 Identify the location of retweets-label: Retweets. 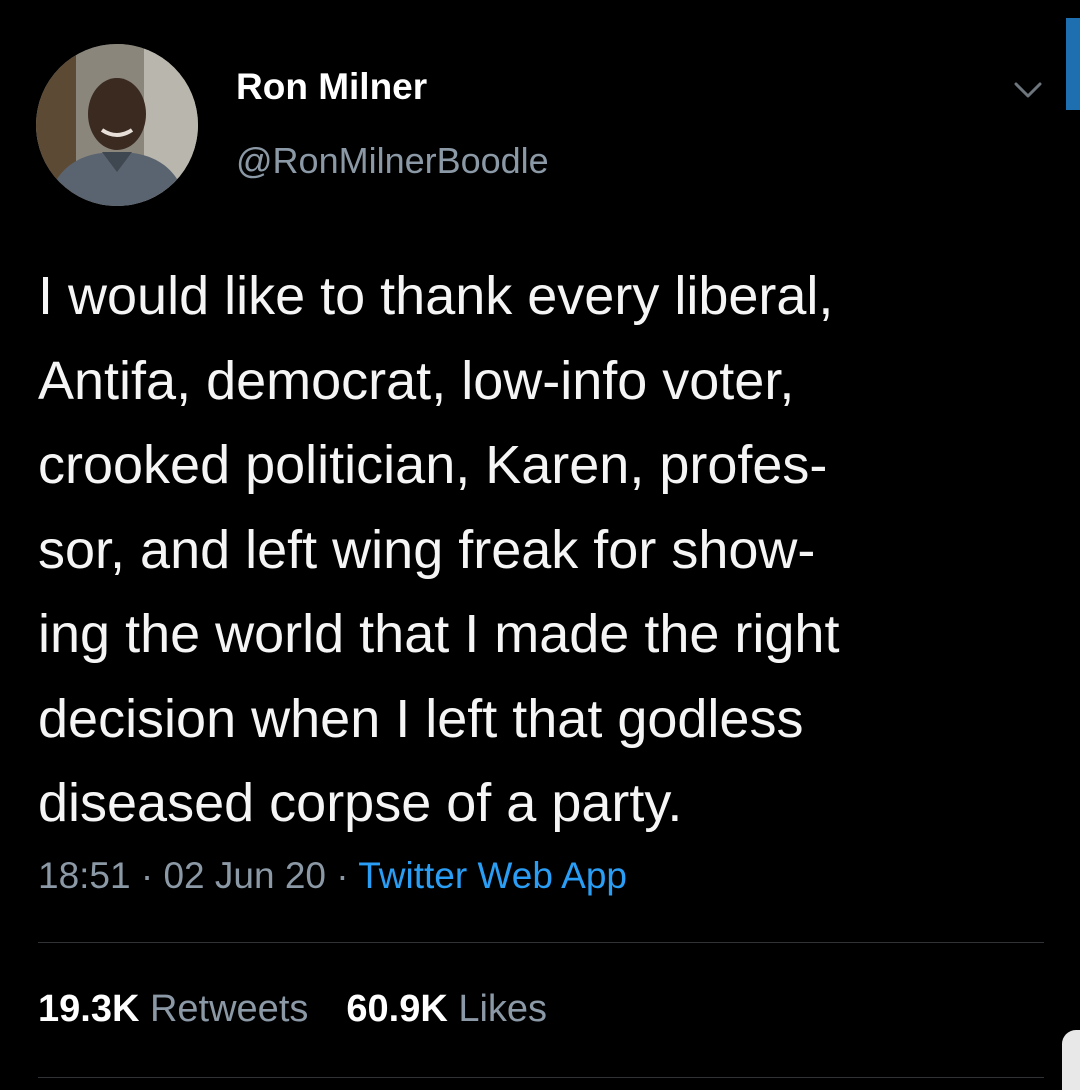
(229, 1009).